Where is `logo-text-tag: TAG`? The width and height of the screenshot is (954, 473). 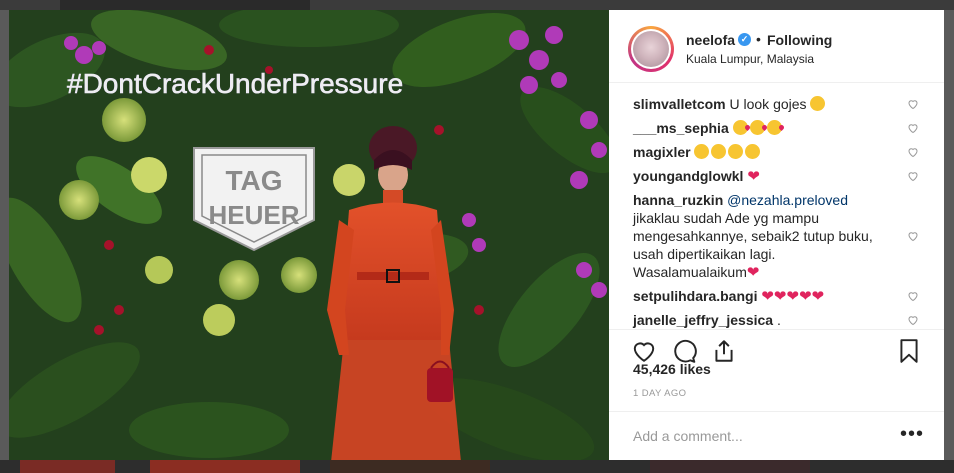 logo-text-tag: TAG is located at coordinates (253, 180).